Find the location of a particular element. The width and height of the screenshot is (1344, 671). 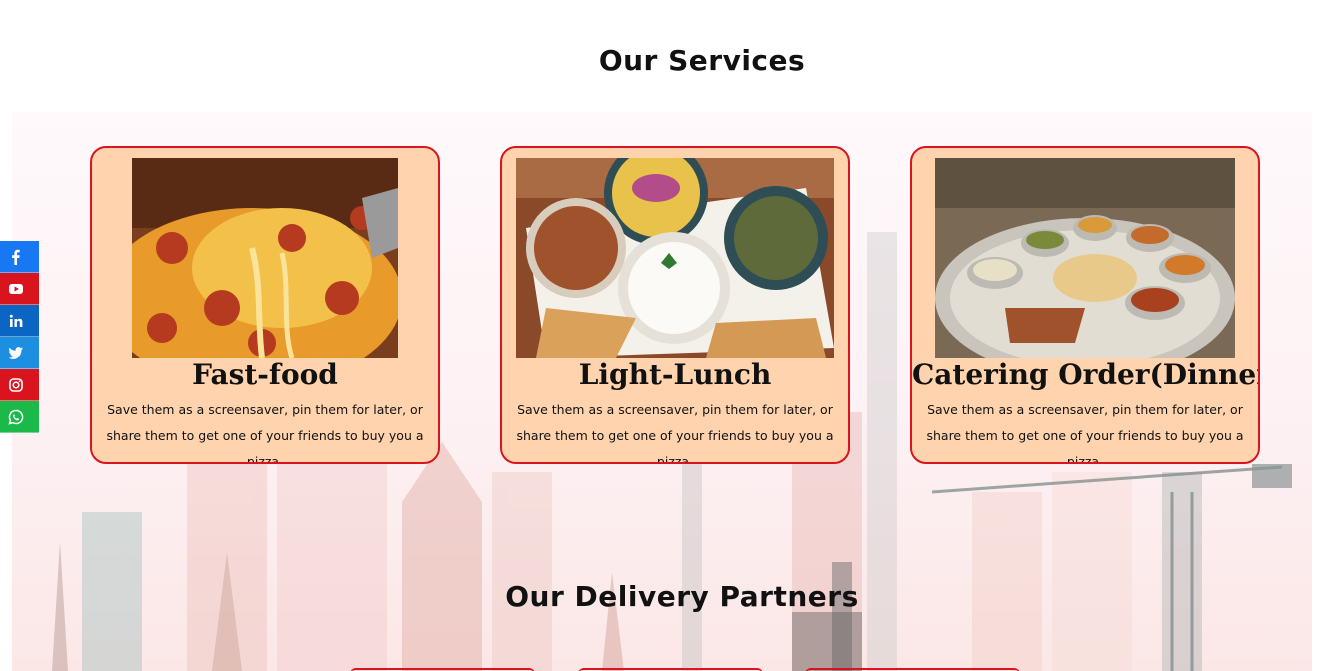

card-title: Light-Lunch is located at coordinates (675, 374).